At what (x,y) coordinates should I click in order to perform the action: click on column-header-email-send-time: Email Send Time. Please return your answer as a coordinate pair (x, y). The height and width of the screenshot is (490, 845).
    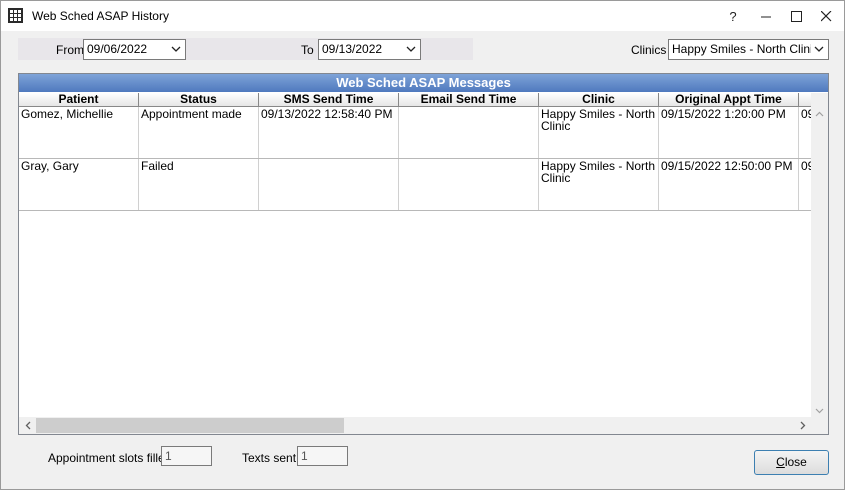
    Looking at the image, I should click on (469, 100).